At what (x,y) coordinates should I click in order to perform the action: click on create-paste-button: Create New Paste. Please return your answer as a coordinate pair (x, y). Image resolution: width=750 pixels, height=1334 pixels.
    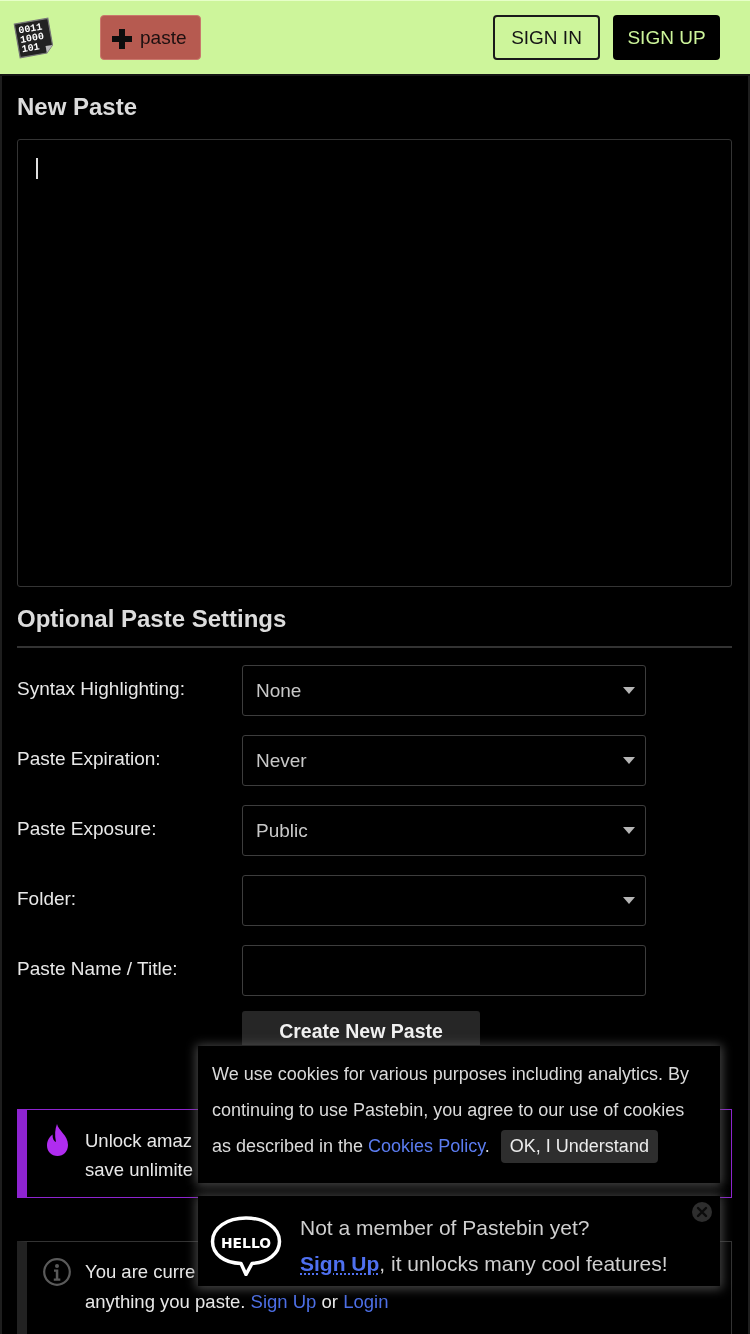
    Looking at the image, I should click on (361, 1028).